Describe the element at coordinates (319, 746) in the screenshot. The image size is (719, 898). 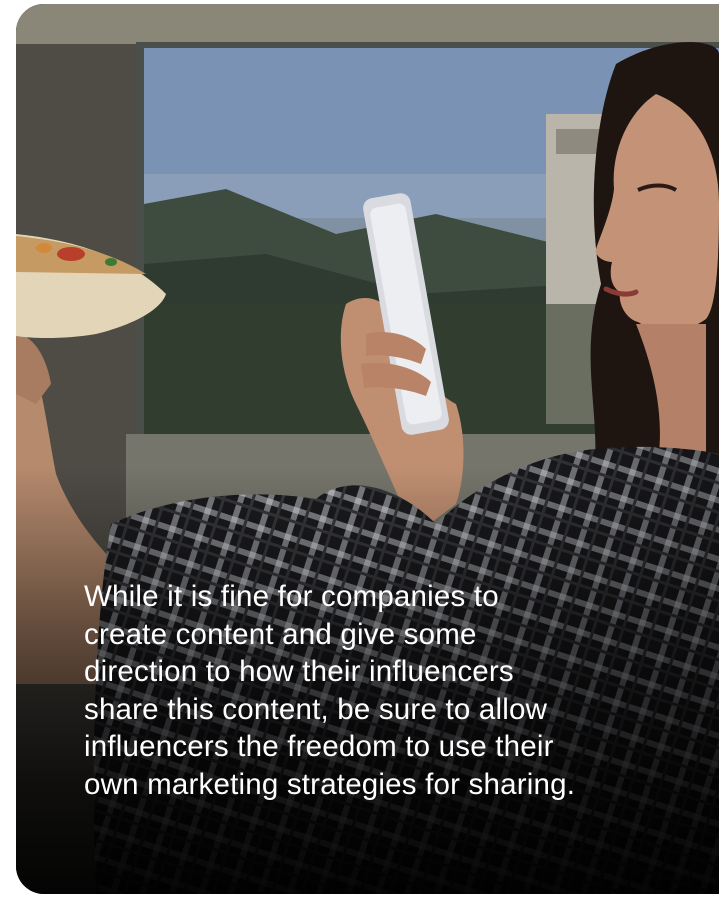
I see `quote-line: influencers the freedom to use their` at that location.